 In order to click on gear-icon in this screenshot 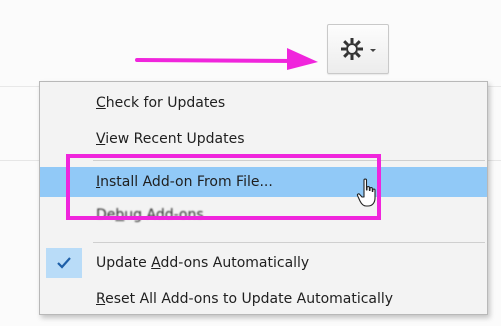, I will do `click(352, 49)`.